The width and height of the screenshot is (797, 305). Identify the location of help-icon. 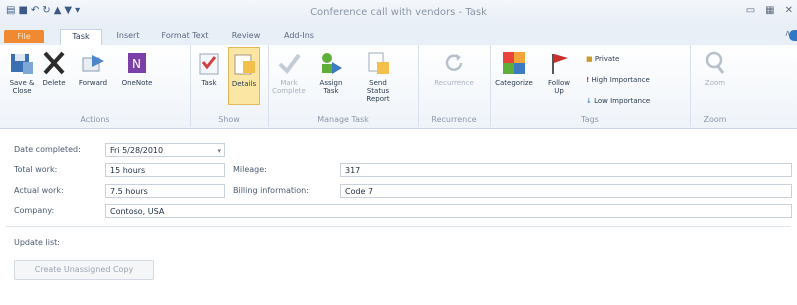
(793, 35).